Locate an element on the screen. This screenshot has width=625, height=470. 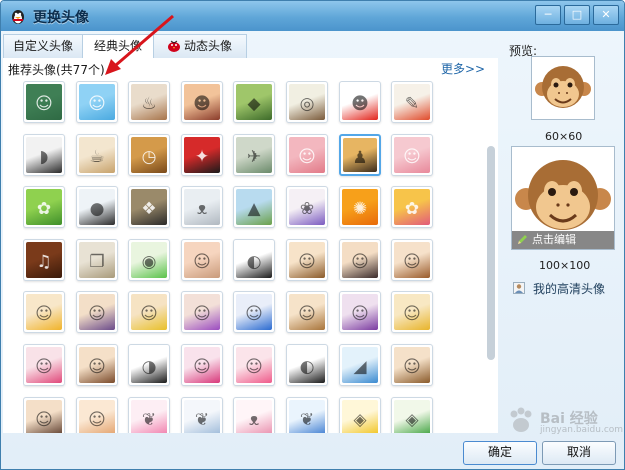
anime-pink-2-icon: ☺ is located at coordinates (202, 367).